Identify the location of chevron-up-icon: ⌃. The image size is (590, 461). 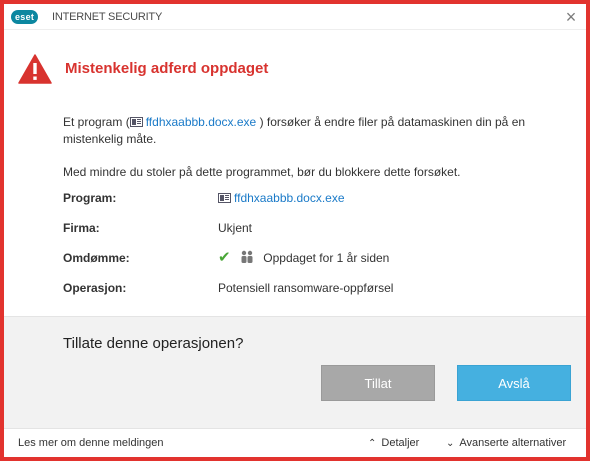
(372, 443).